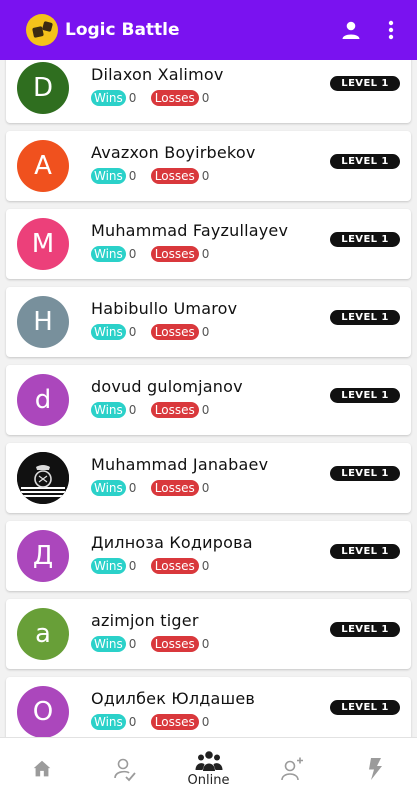 This screenshot has height=800, width=417. I want to click on player-name: Habibullo Umarov, so click(164, 308).